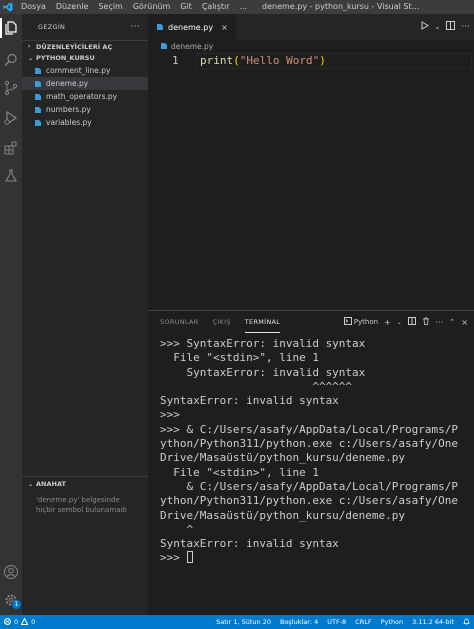 Image resolution: width=474 pixels, height=629 pixels. I want to click on folder-section: ⌄ PYTHON_KURSU, so click(85, 58).